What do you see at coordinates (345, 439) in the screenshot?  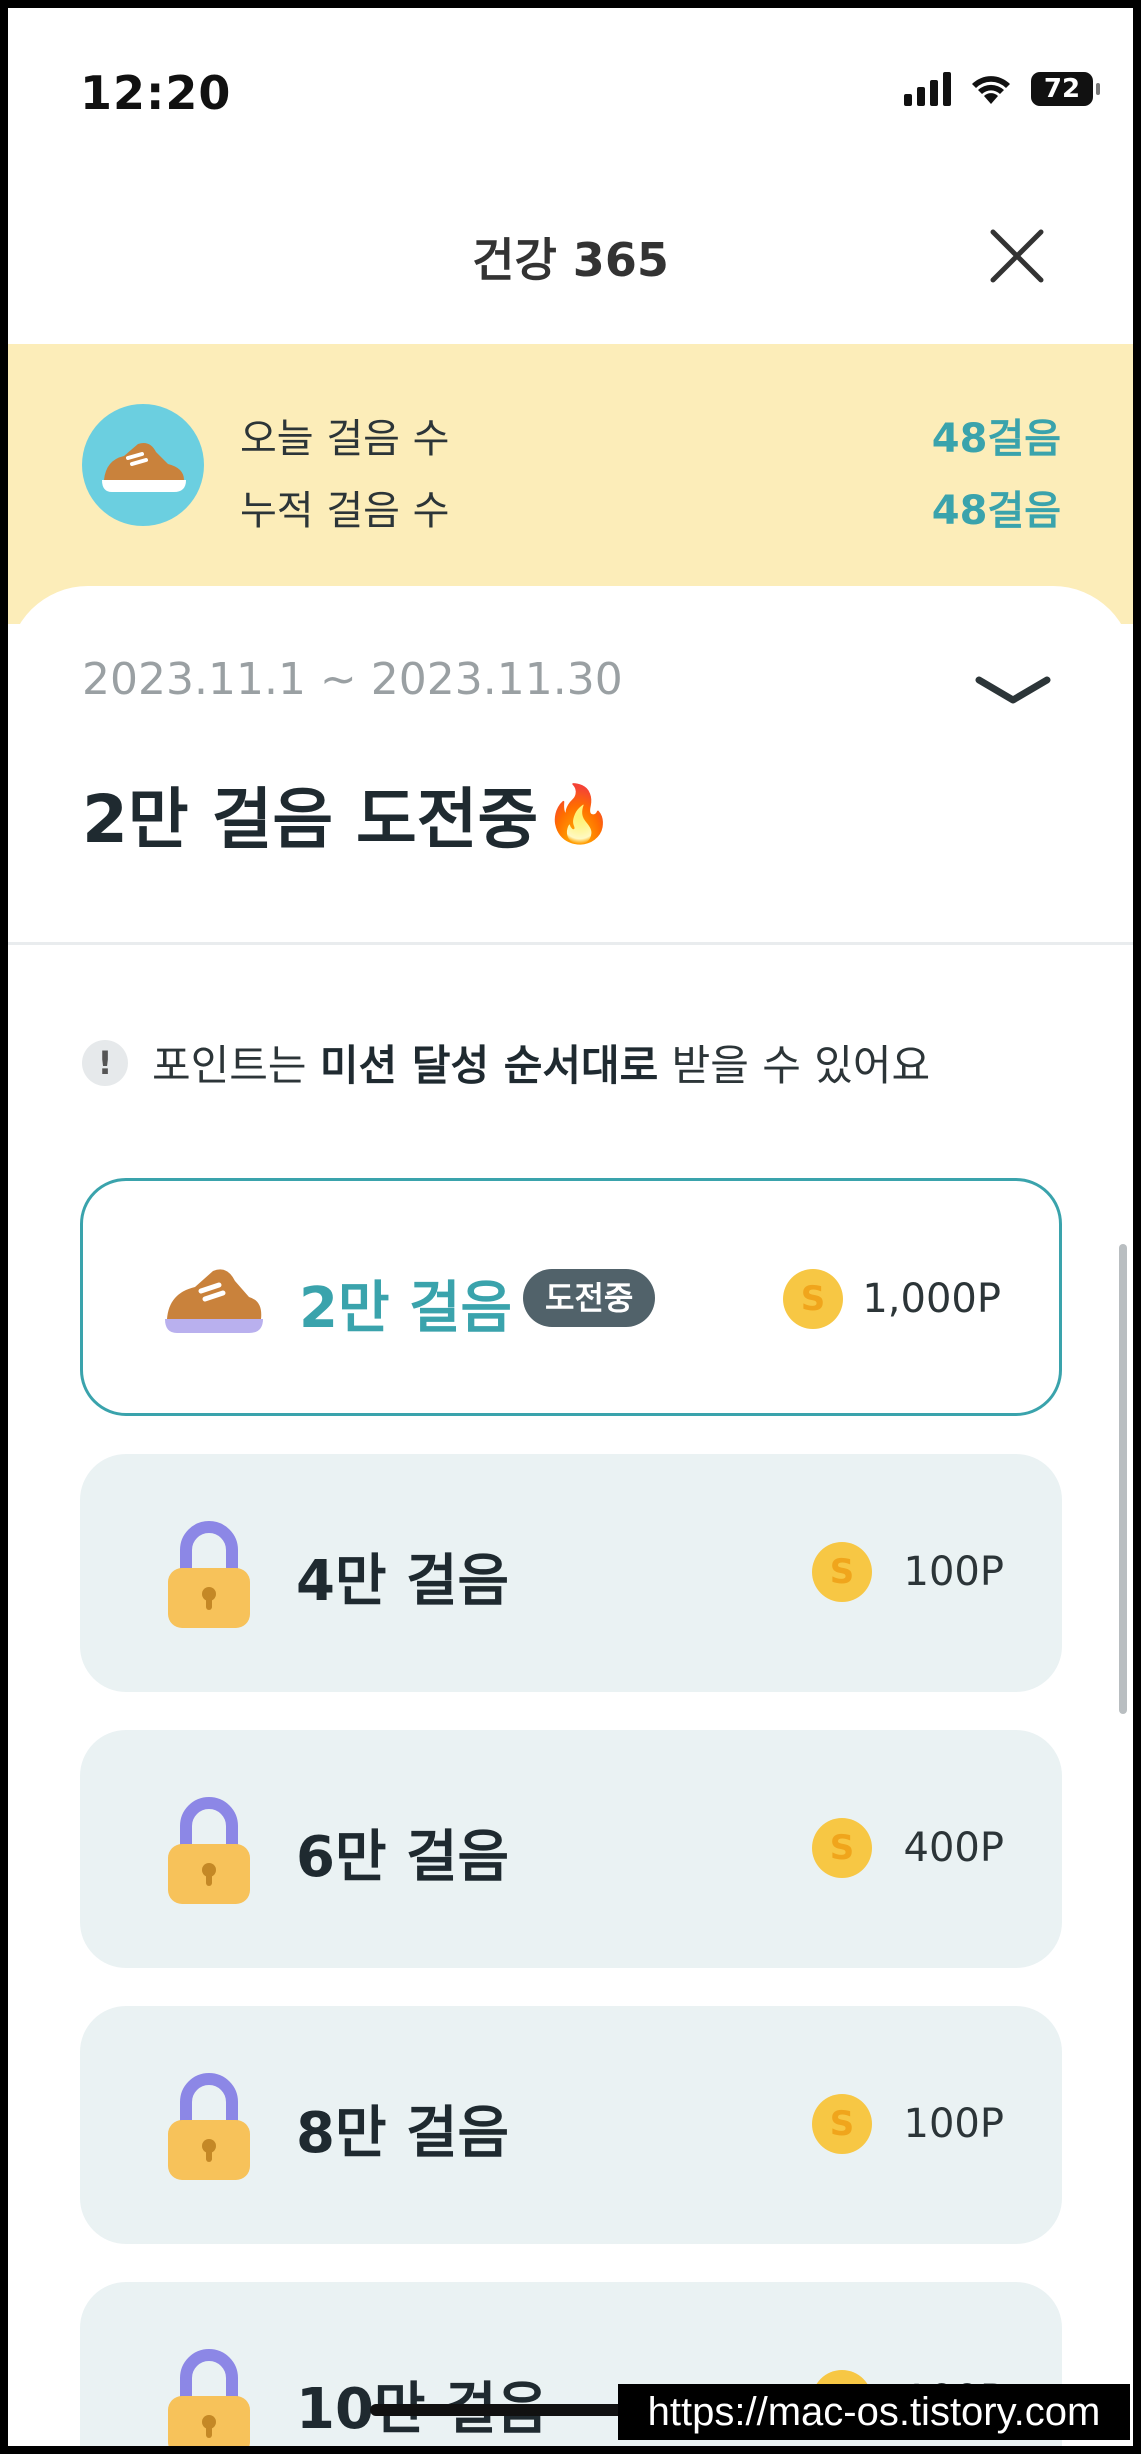 I see `today-steps-label: 오늘 걸음 수` at bounding box center [345, 439].